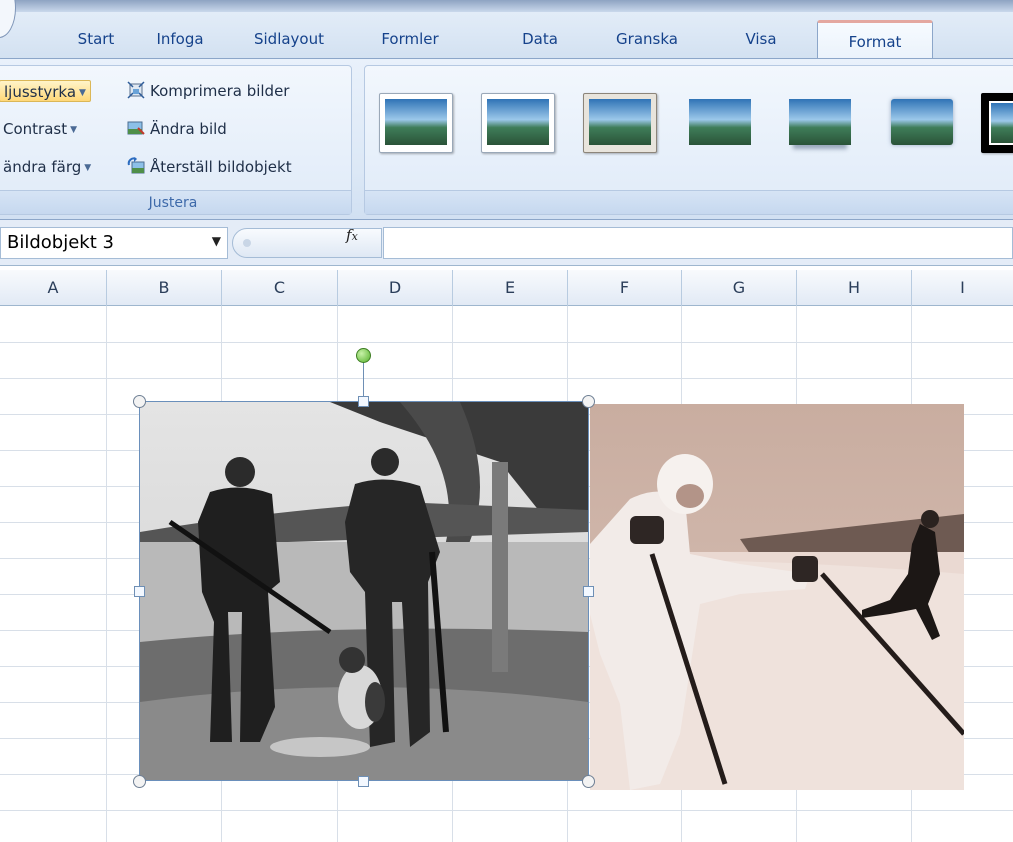 This screenshot has width=1013, height=842. Describe the element at coordinates (363, 401) in the screenshot. I see `resize-handle-top` at that location.